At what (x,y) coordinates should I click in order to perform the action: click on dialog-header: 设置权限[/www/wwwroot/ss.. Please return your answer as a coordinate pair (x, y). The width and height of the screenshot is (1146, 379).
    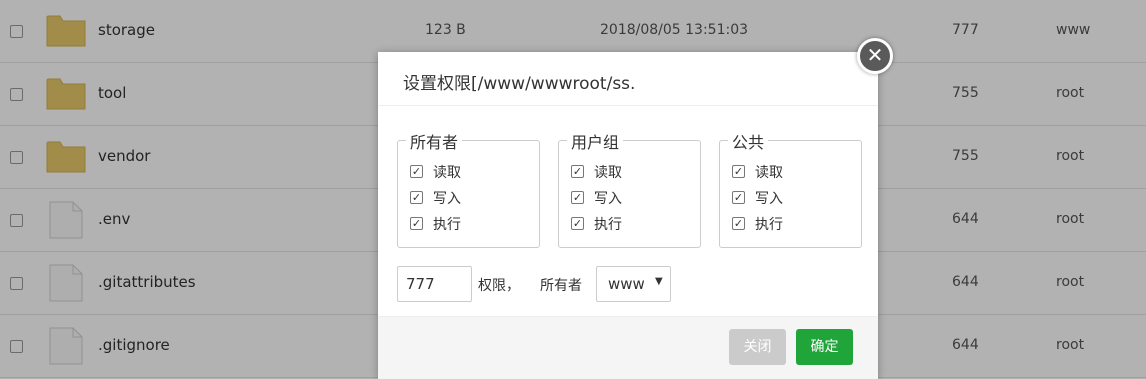
    Looking at the image, I should click on (628, 79).